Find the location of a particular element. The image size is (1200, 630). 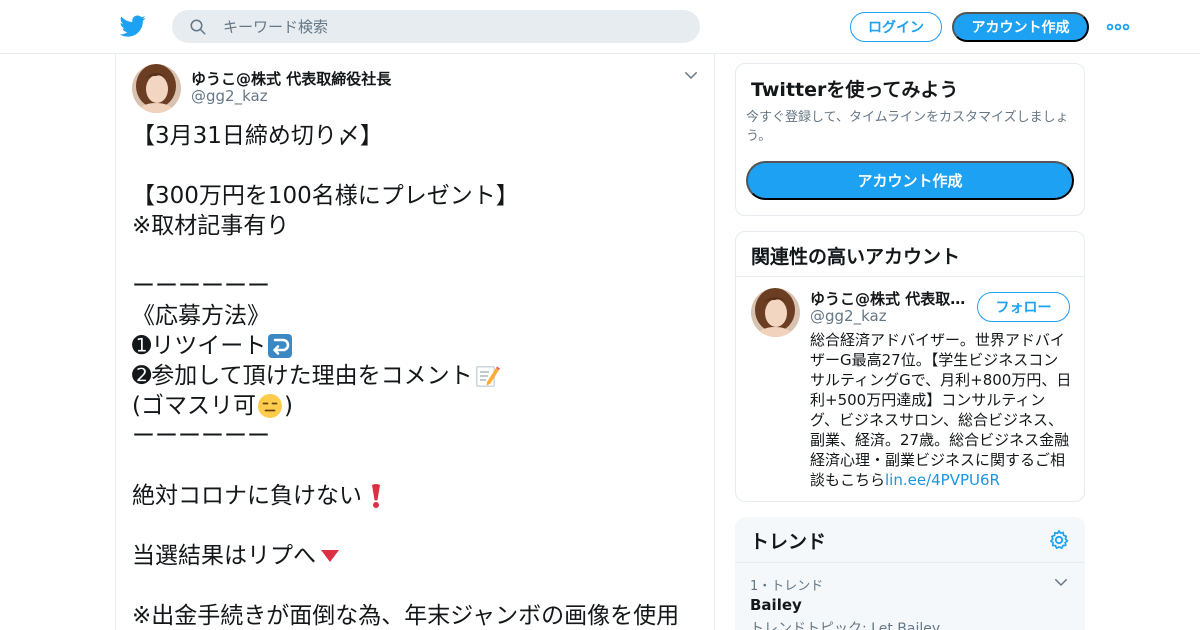

tweet-line: 《応募方法》 is located at coordinates (201, 316).